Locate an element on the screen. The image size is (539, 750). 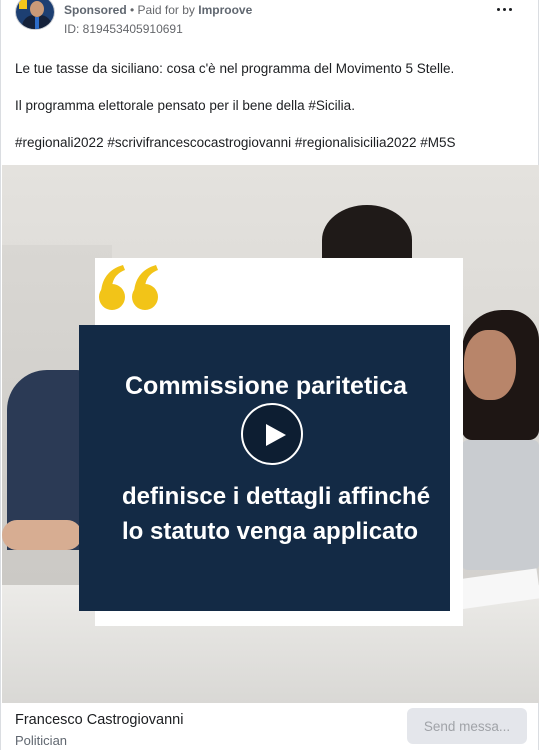
background-laptop is located at coordinates (500, 505).